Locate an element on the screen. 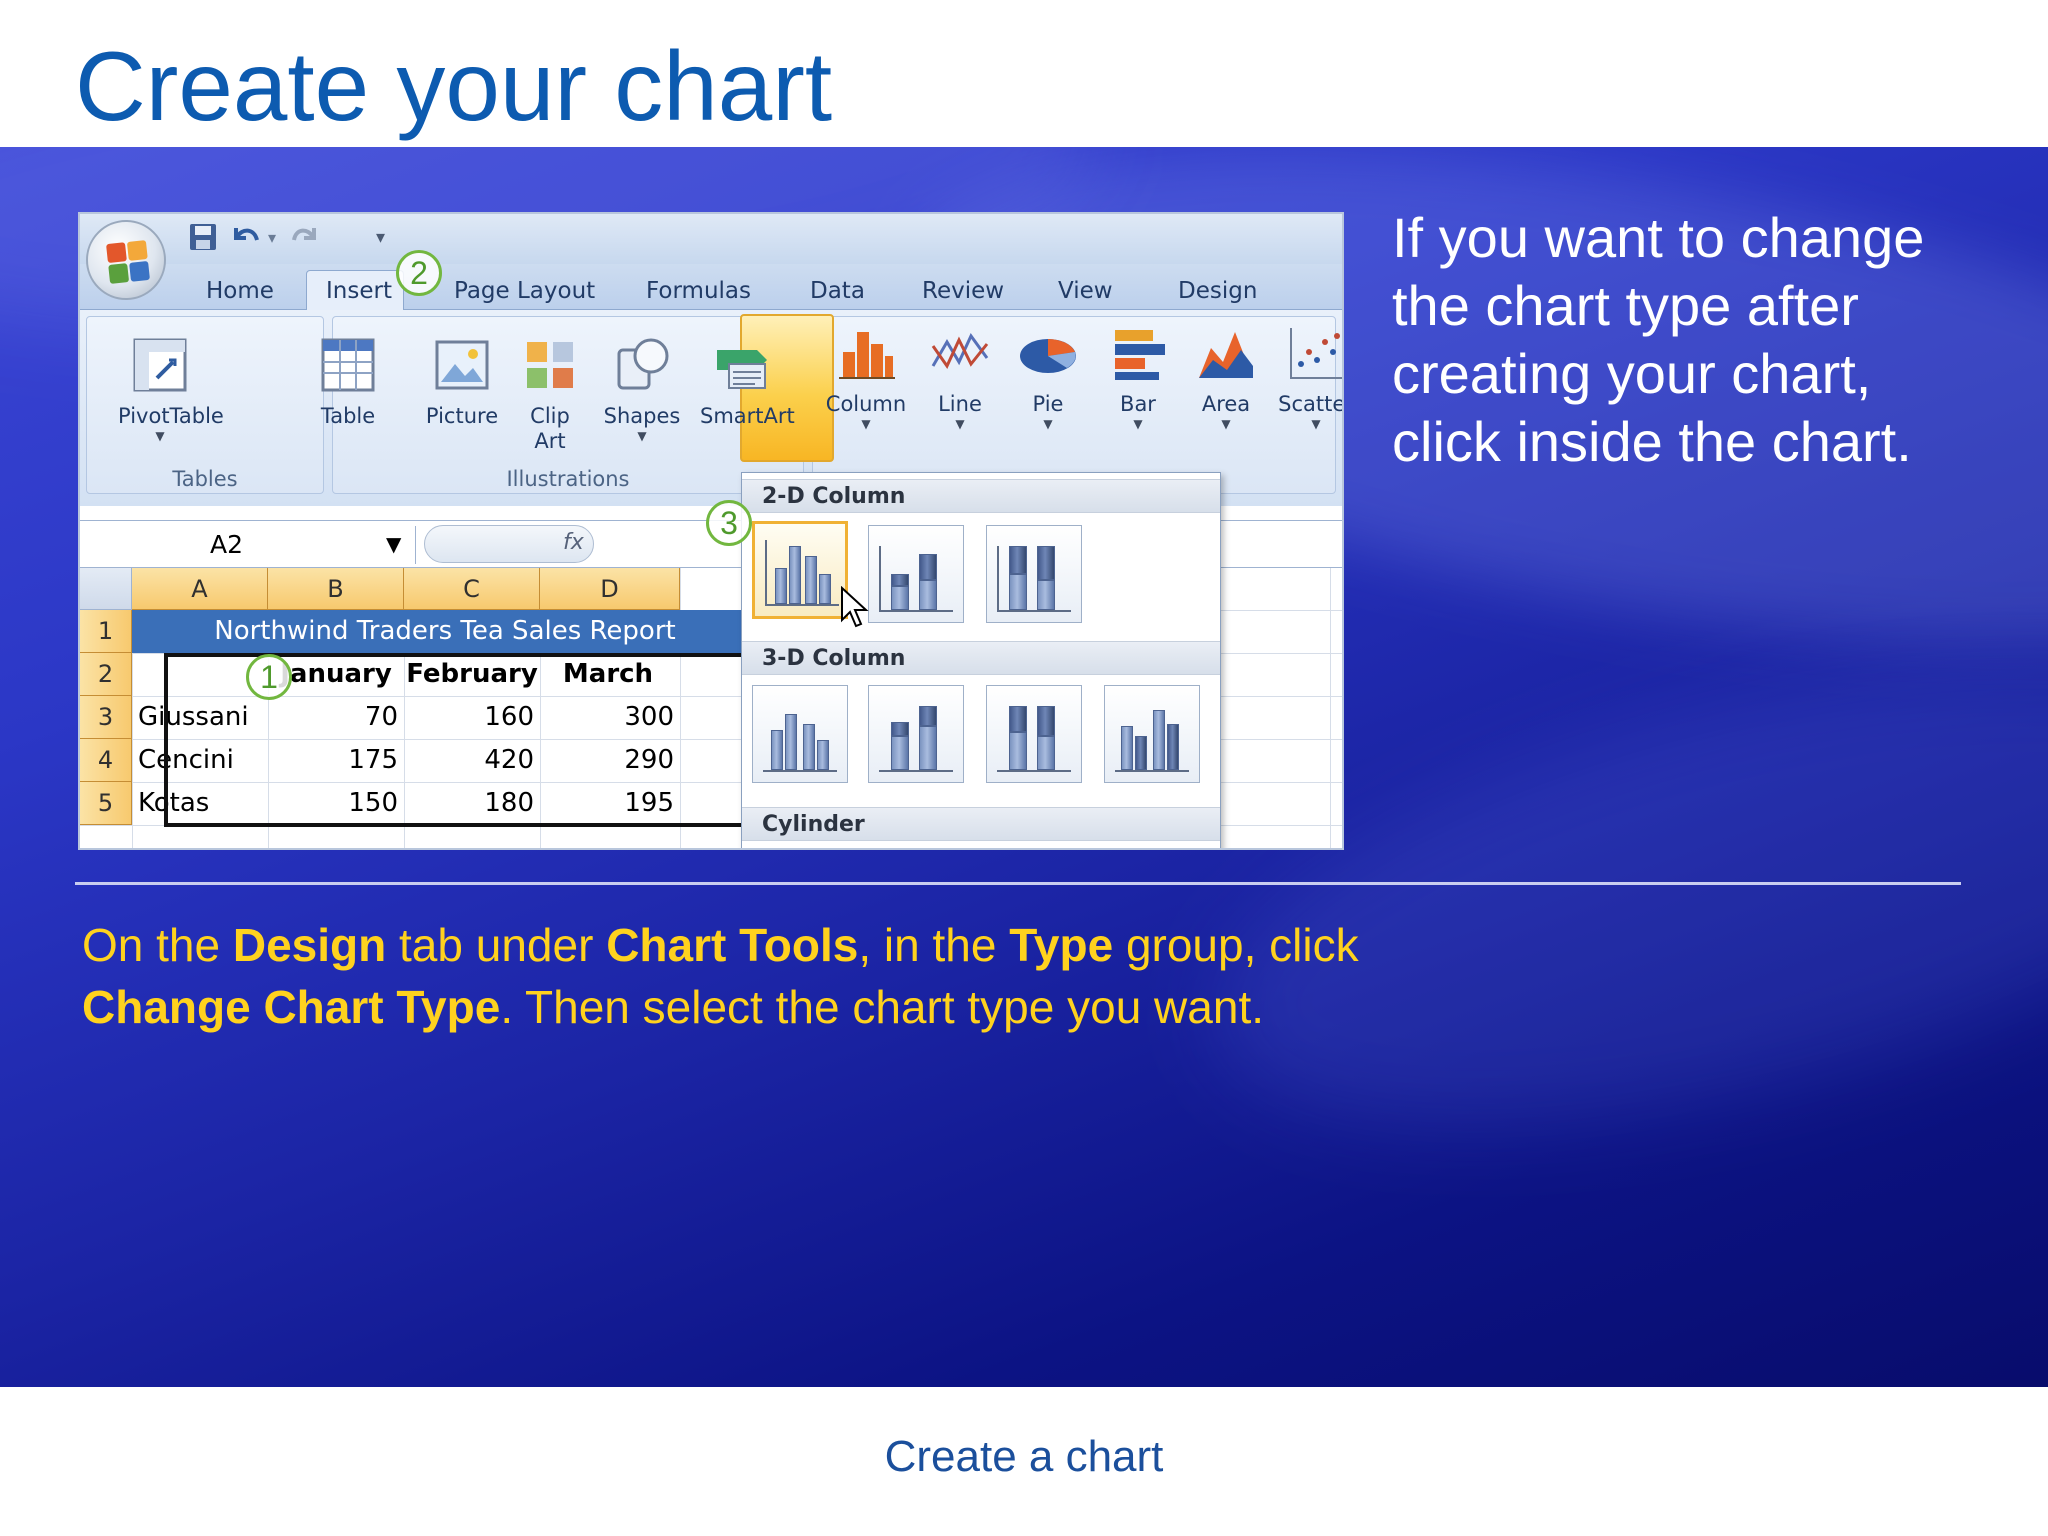 The width and height of the screenshot is (2048, 1536). footer-title: Create a chart is located at coordinates (1024, 1456).